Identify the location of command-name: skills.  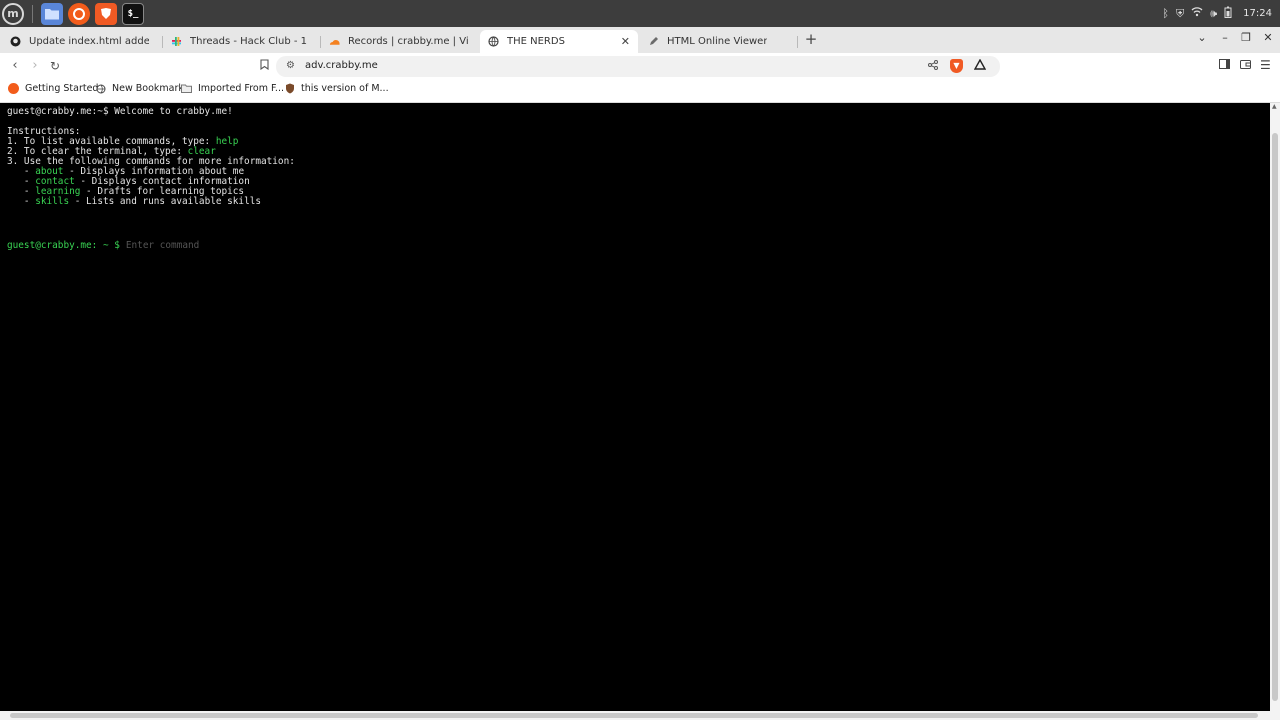
(52, 201).